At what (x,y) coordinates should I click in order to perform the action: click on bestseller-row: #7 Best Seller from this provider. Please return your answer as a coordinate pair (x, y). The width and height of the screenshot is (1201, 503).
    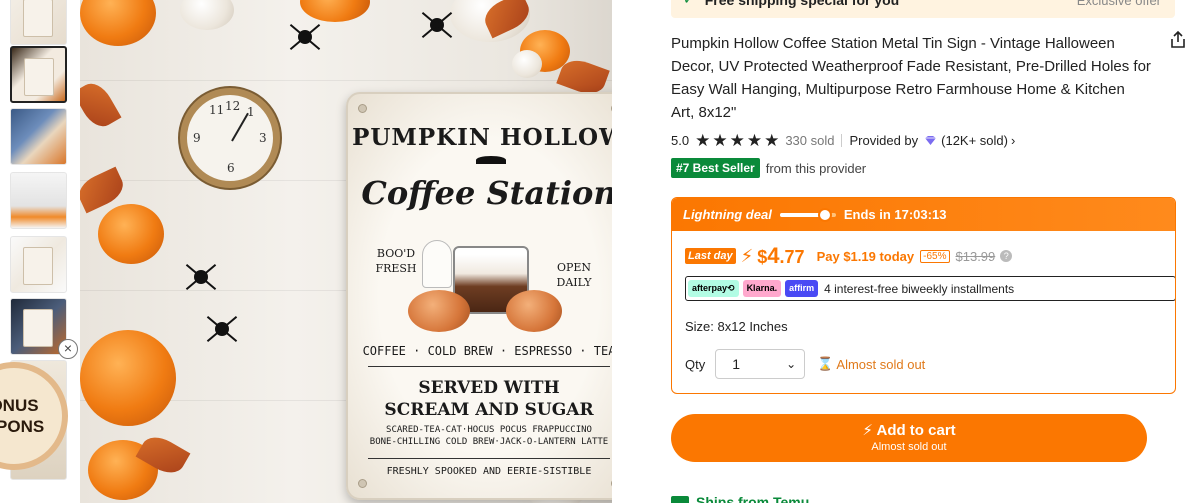
    Looking at the image, I should click on (768, 168).